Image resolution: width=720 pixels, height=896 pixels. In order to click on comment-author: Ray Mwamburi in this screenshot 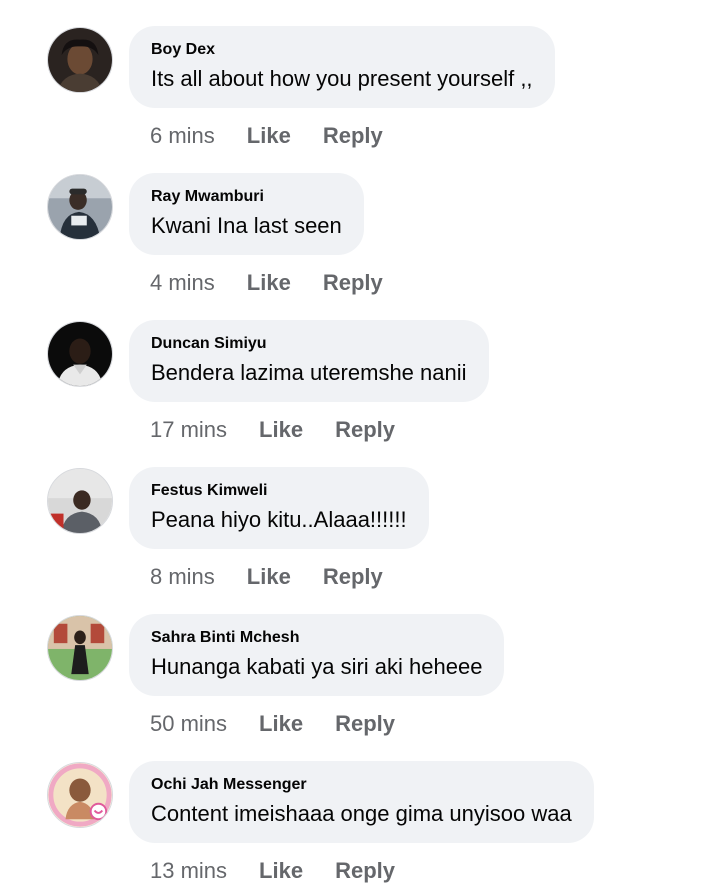, I will do `click(246, 197)`.